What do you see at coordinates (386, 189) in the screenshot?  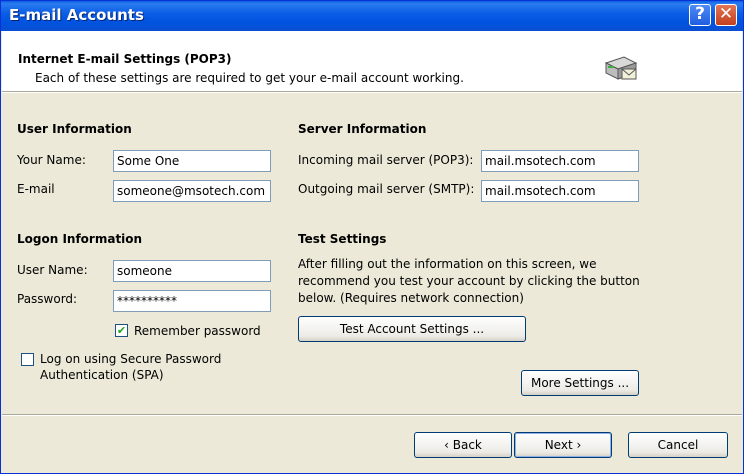 I see `outgoing-server-label: Outgoing mail server (SMTP):` at bounding box center [386, 189].